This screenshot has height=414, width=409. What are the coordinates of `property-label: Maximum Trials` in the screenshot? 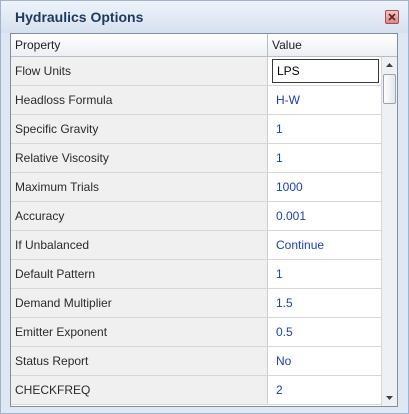 It's located at (139, 187).